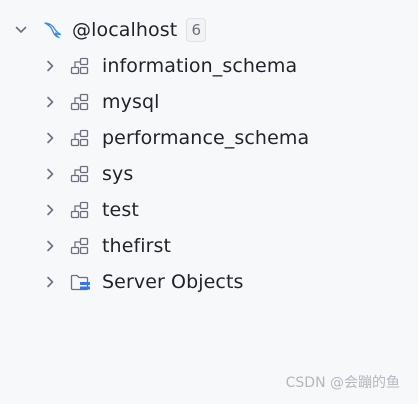  I want to click on connection-label: @localhost, so click(125, 30).